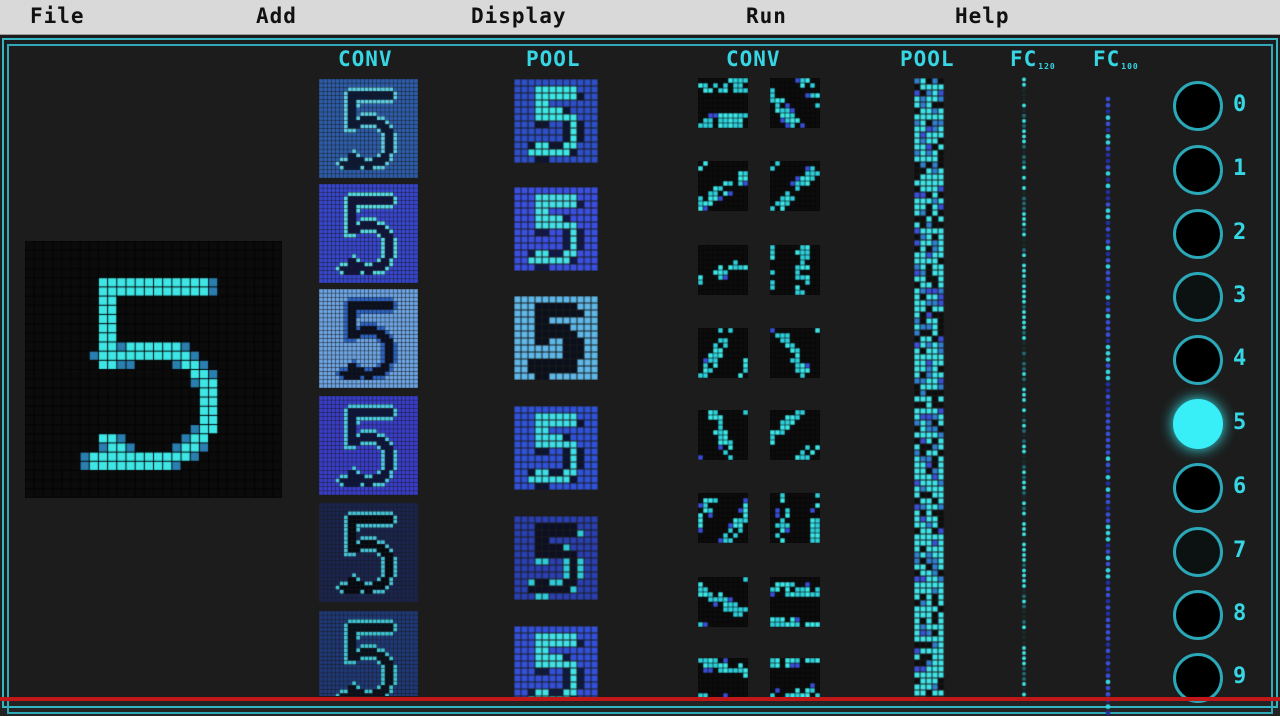 This screenshot has width=1280, height=716. I want to click on output-label-8: 8, so click(1240, 613).